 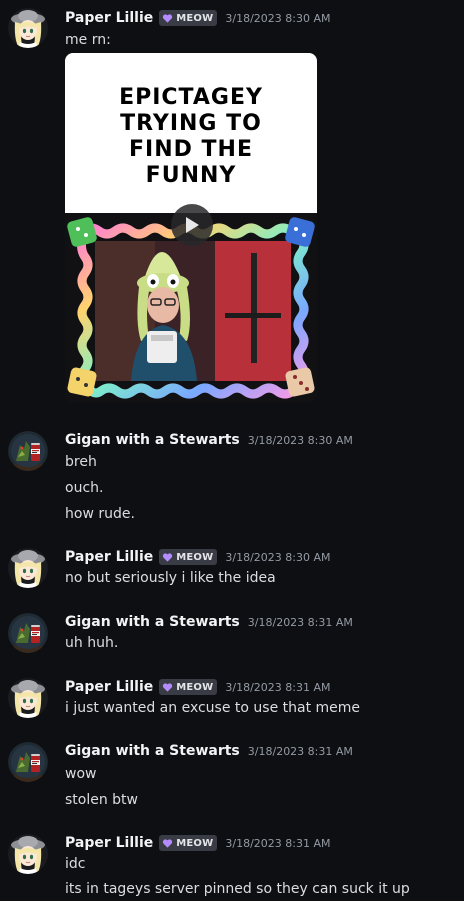 What do you see at coordinates (75, 864) in the screenshot?
I see `message-text: idc` at bounding box center [75, 864].